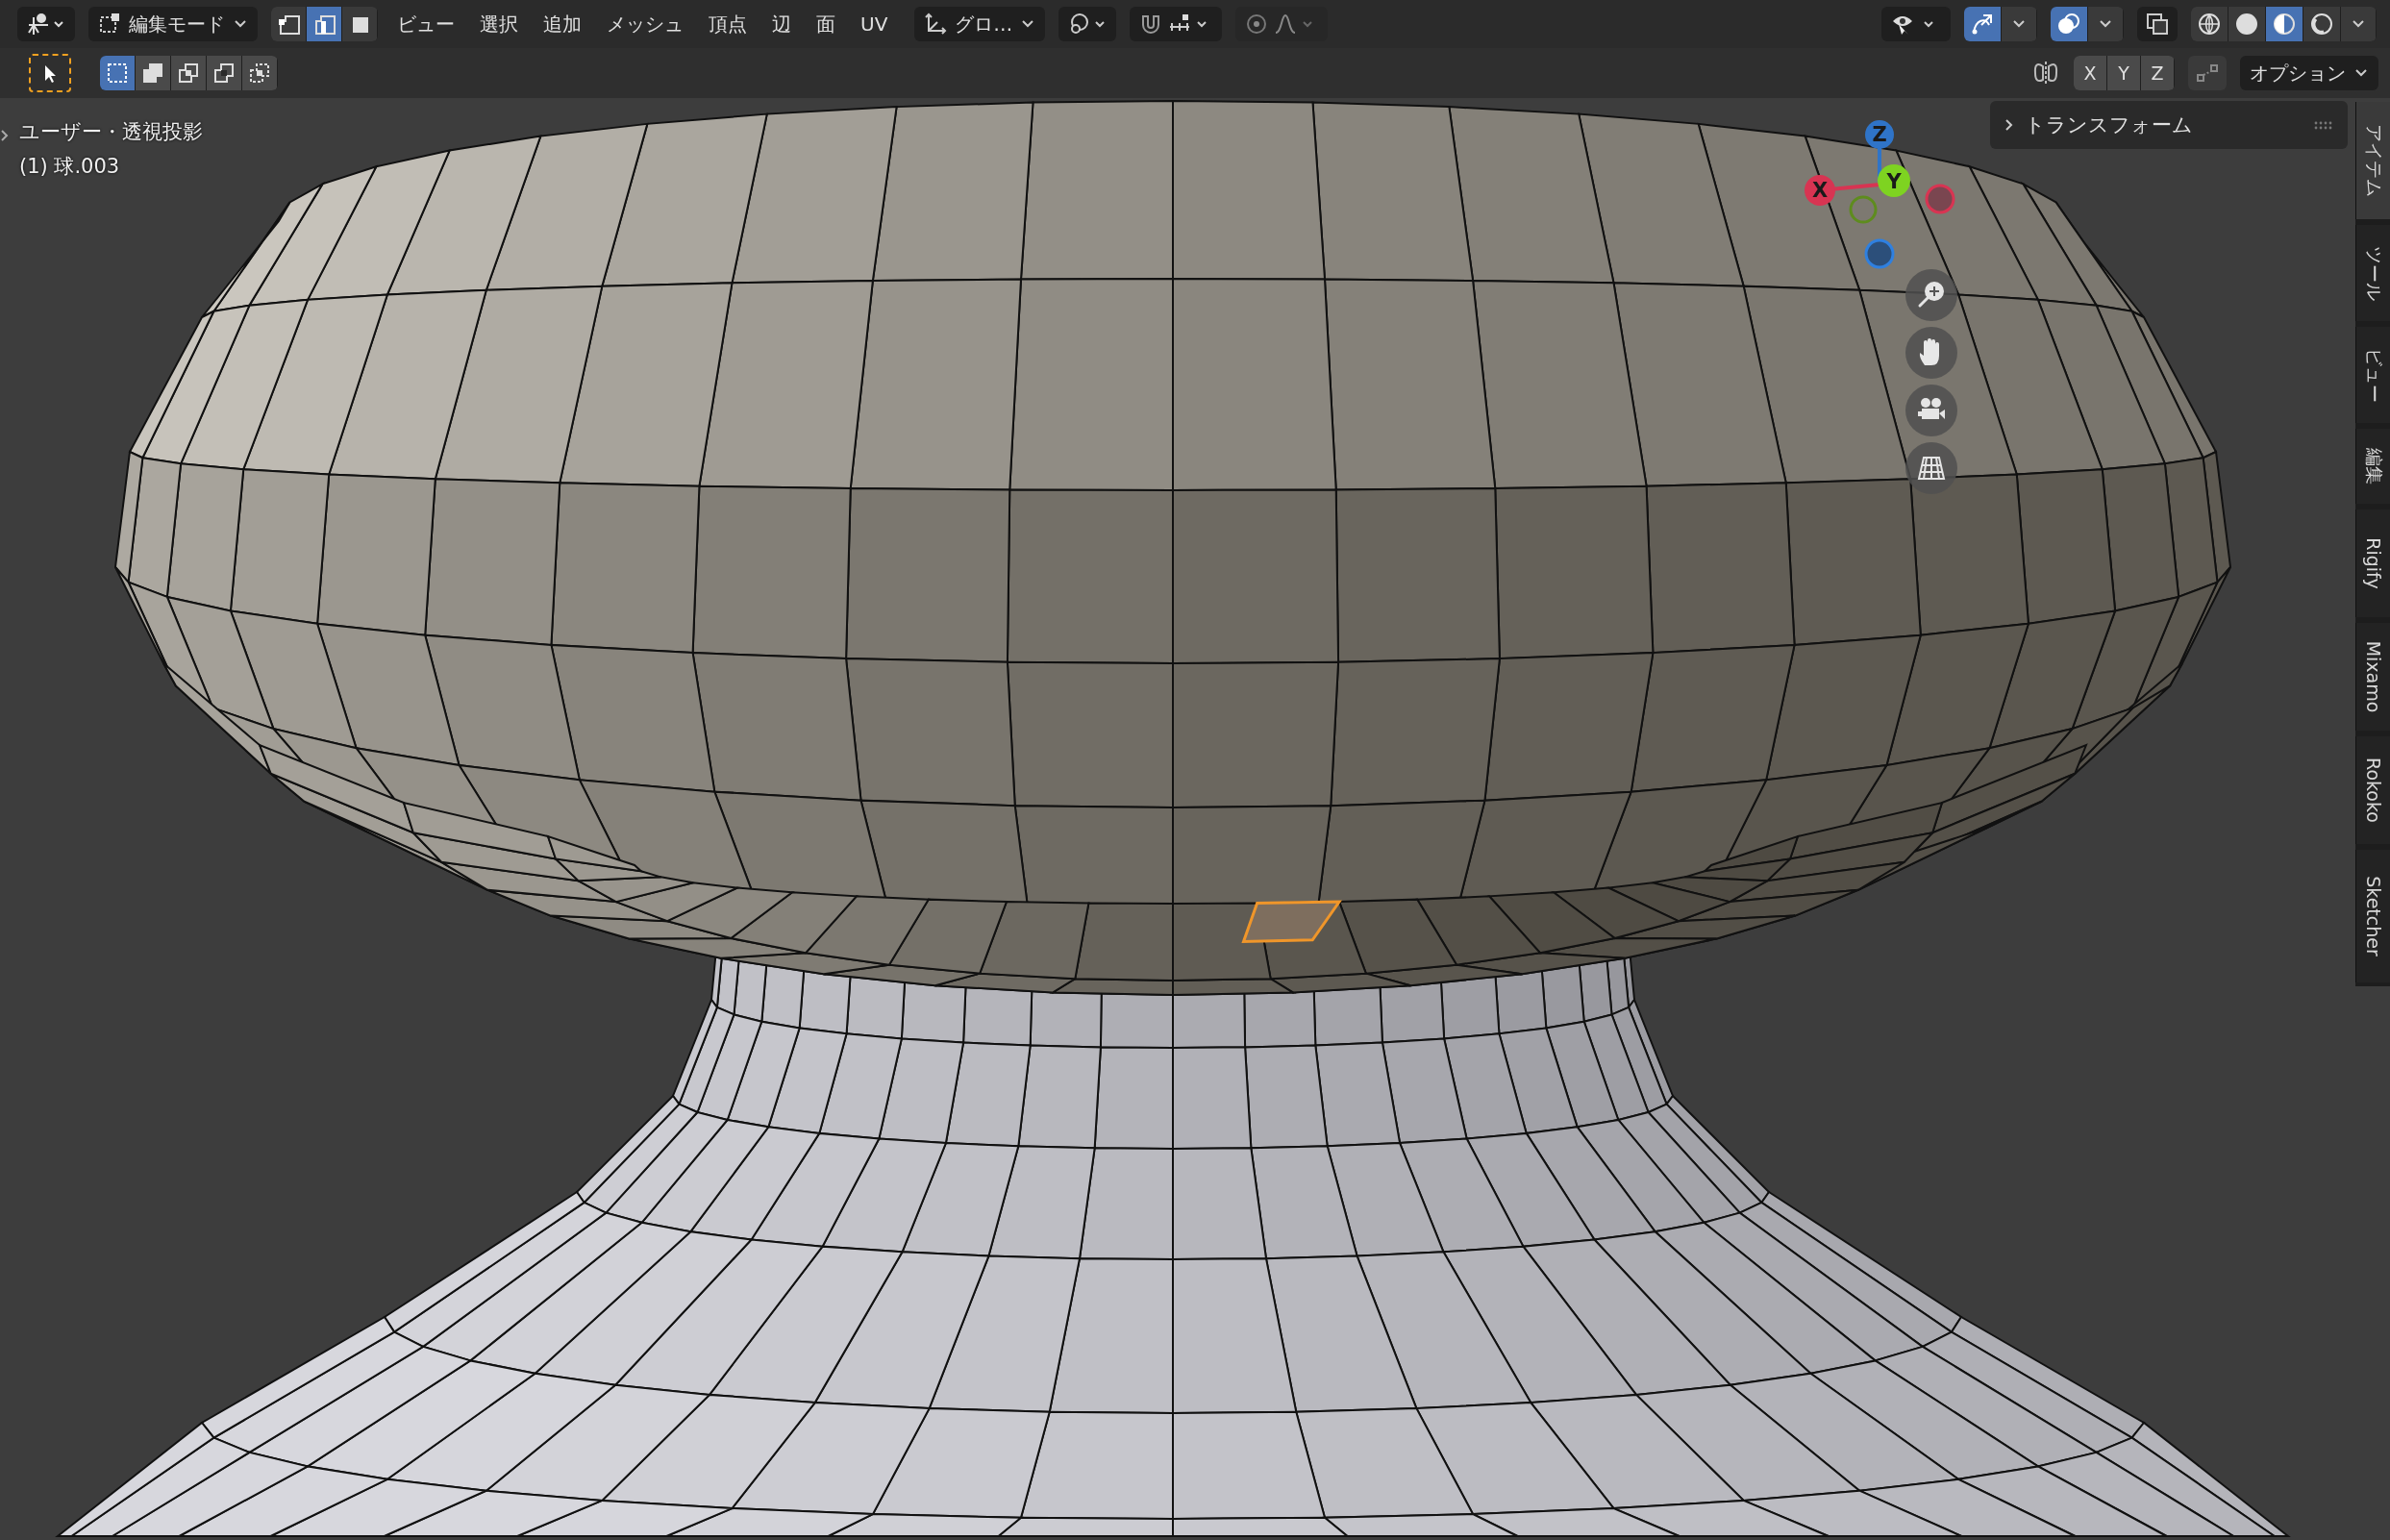 The height and width of the screenshot is (1540, 2390). What do you see at coordinates (2372, 273) in the screenshot?
I see `sidebar-tab: ツール` at bounding box center [2372, 273].